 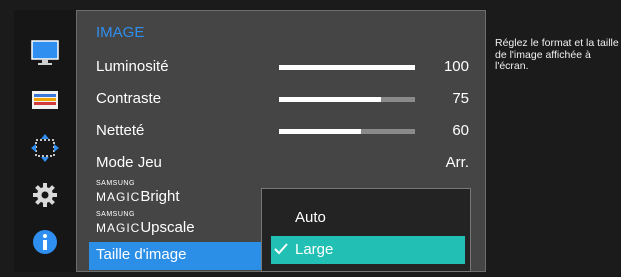 What do you see at coordinates (120, 32) in the screenshot?
I see `menu-title: IMAGE` at bounding box center [120, 32].